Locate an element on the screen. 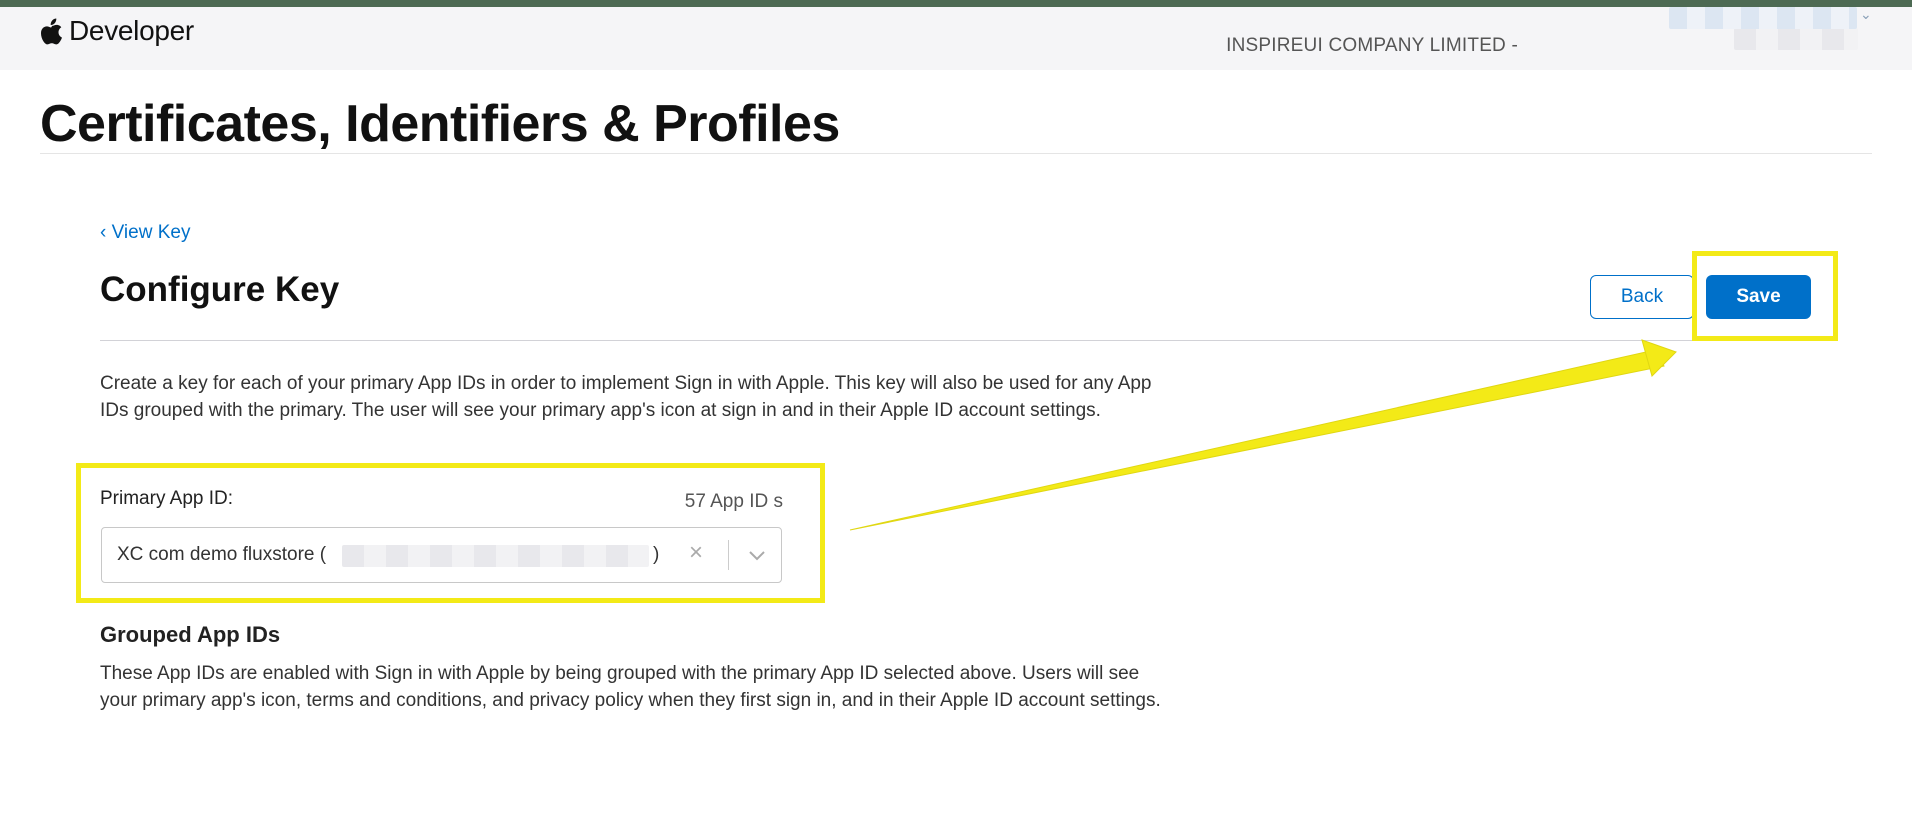  grouped-app-ids-title: Grouped App IDs is located at coordinates (190, 634).